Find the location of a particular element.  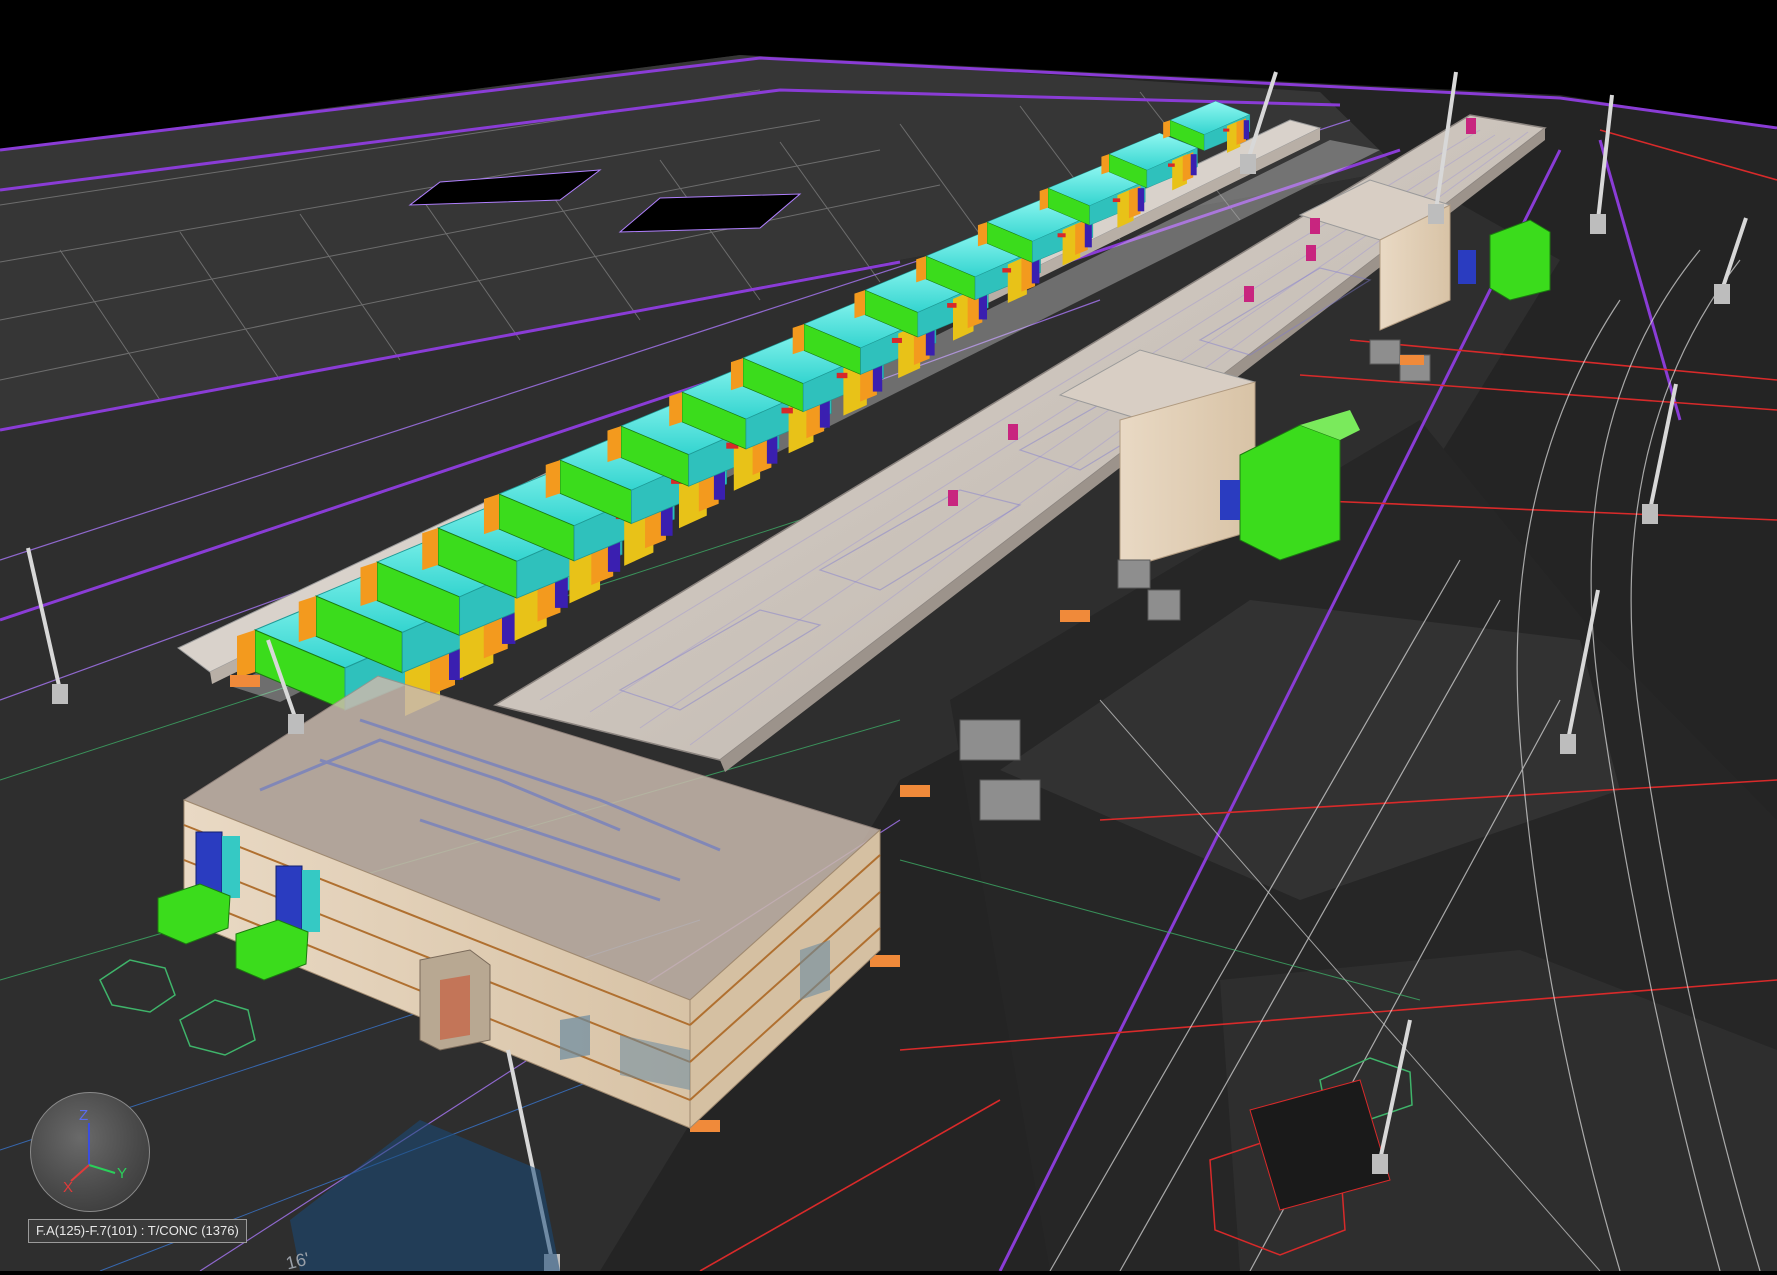

axis-z-label: Z is located at coordinates (84, 1115).